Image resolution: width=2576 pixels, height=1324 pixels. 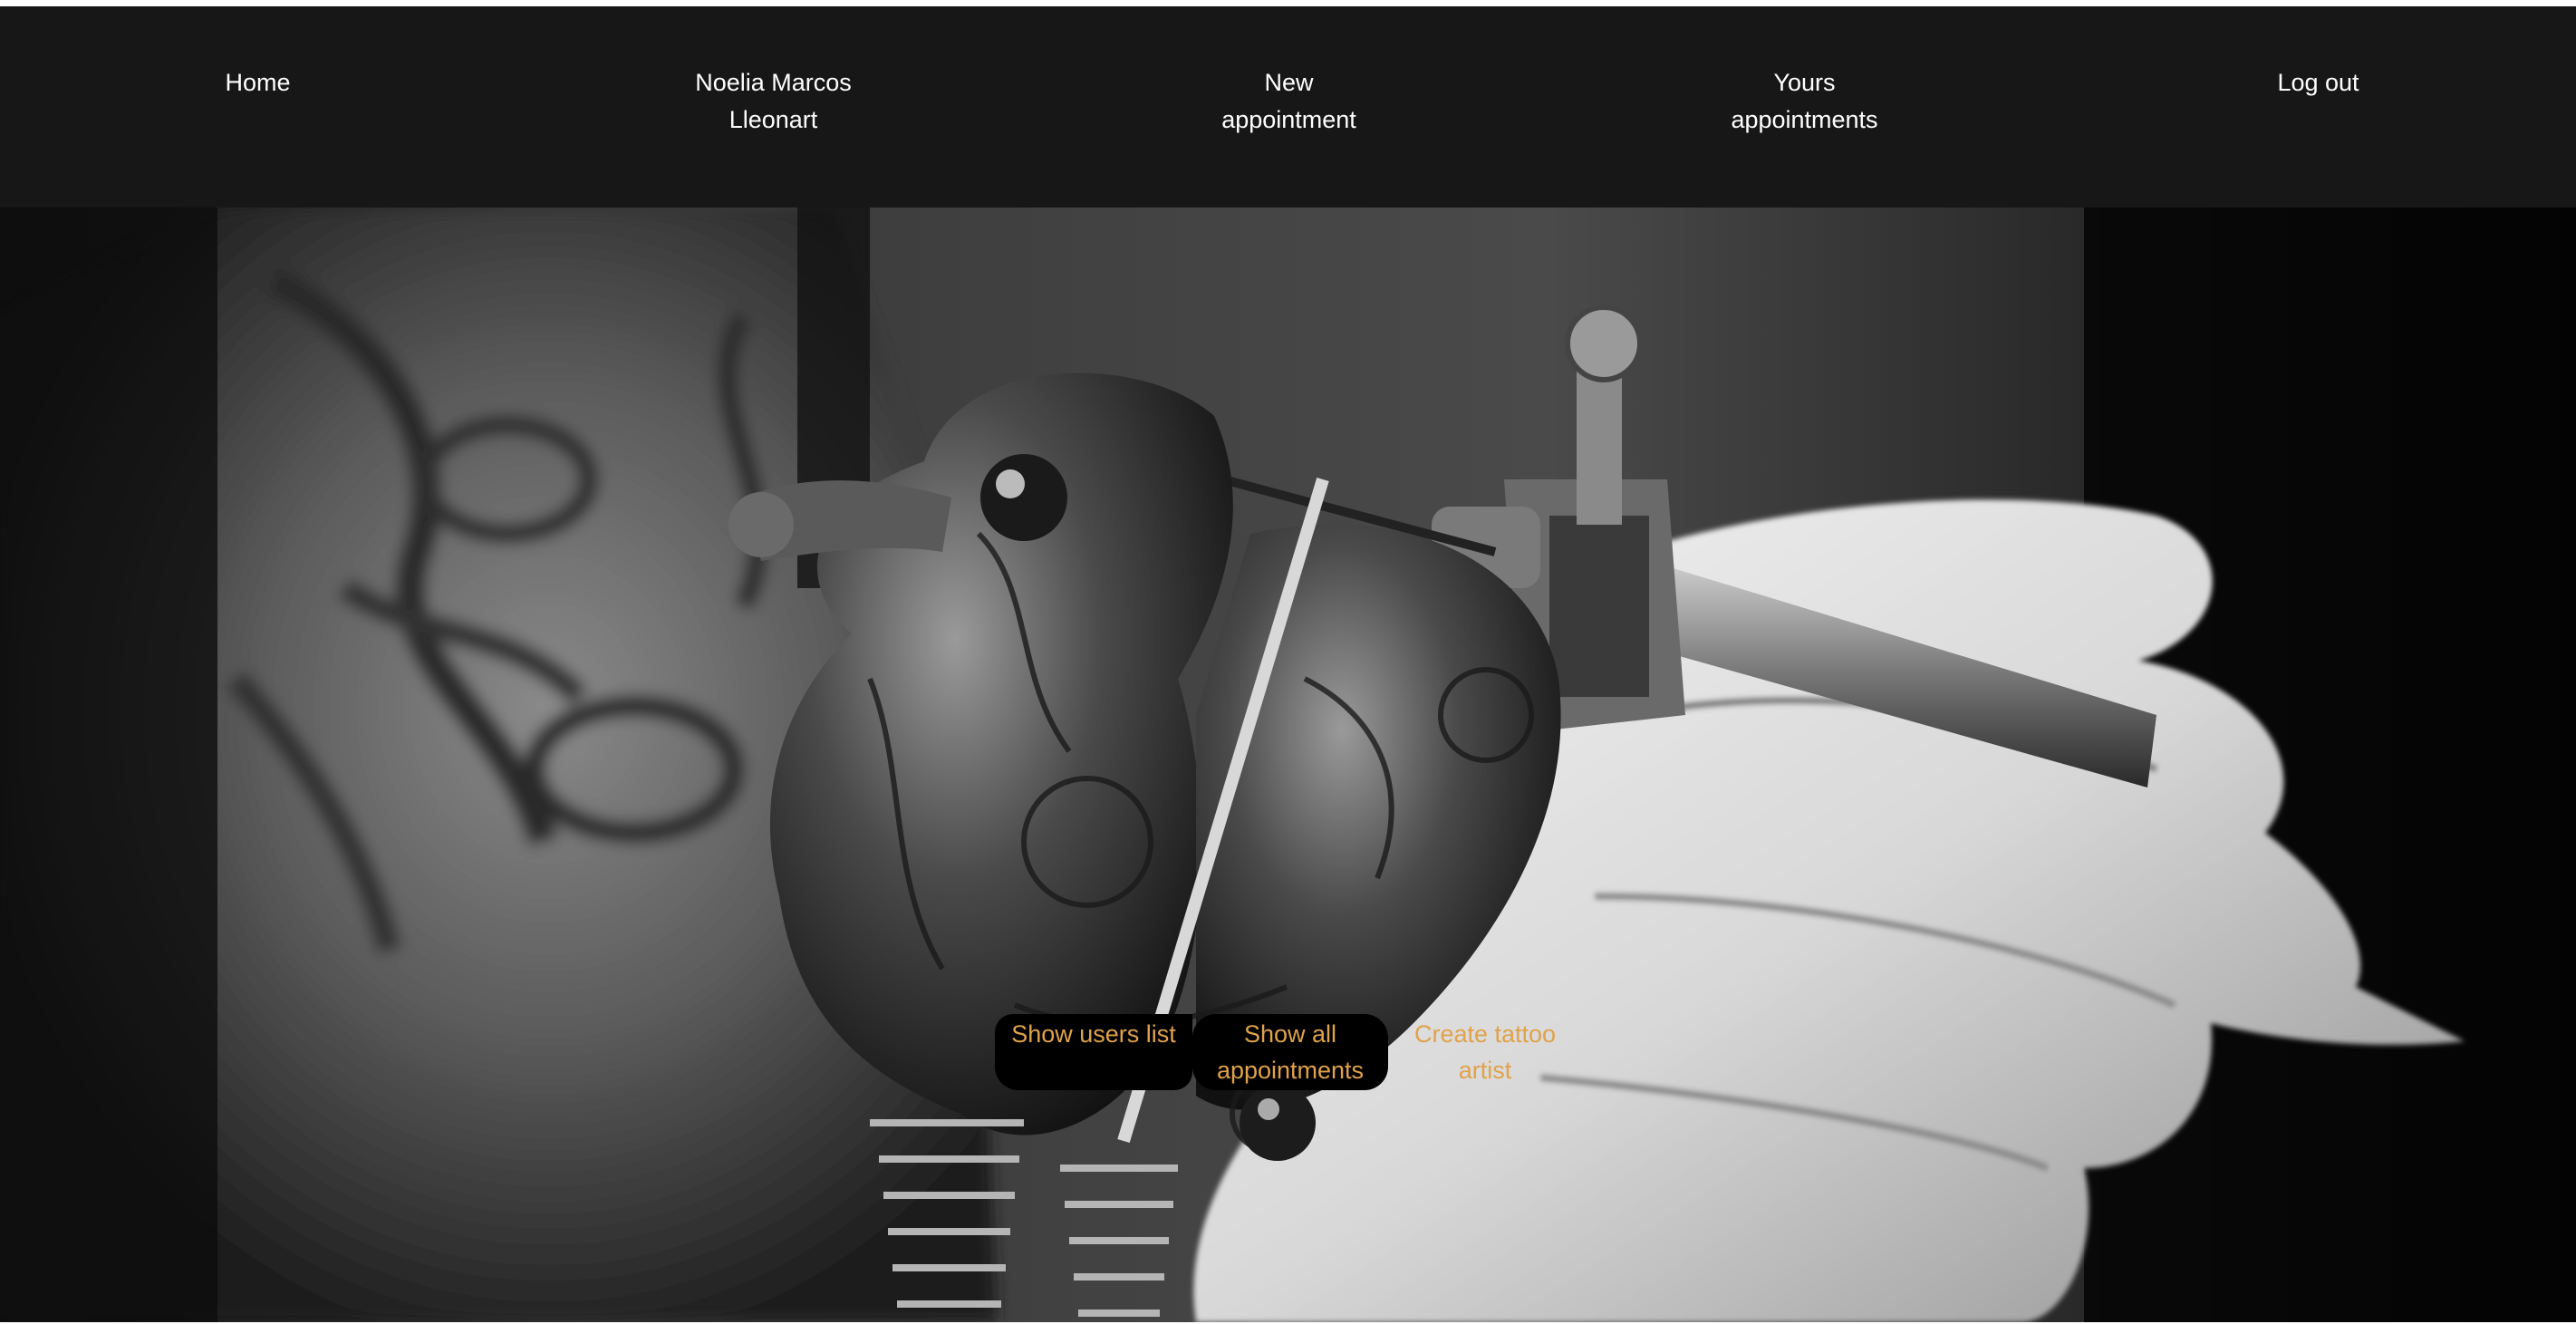 What do you see at coordinates (257, 83) in the screenshot?
I see `home-link: Home` at bounding box center [257, 83].